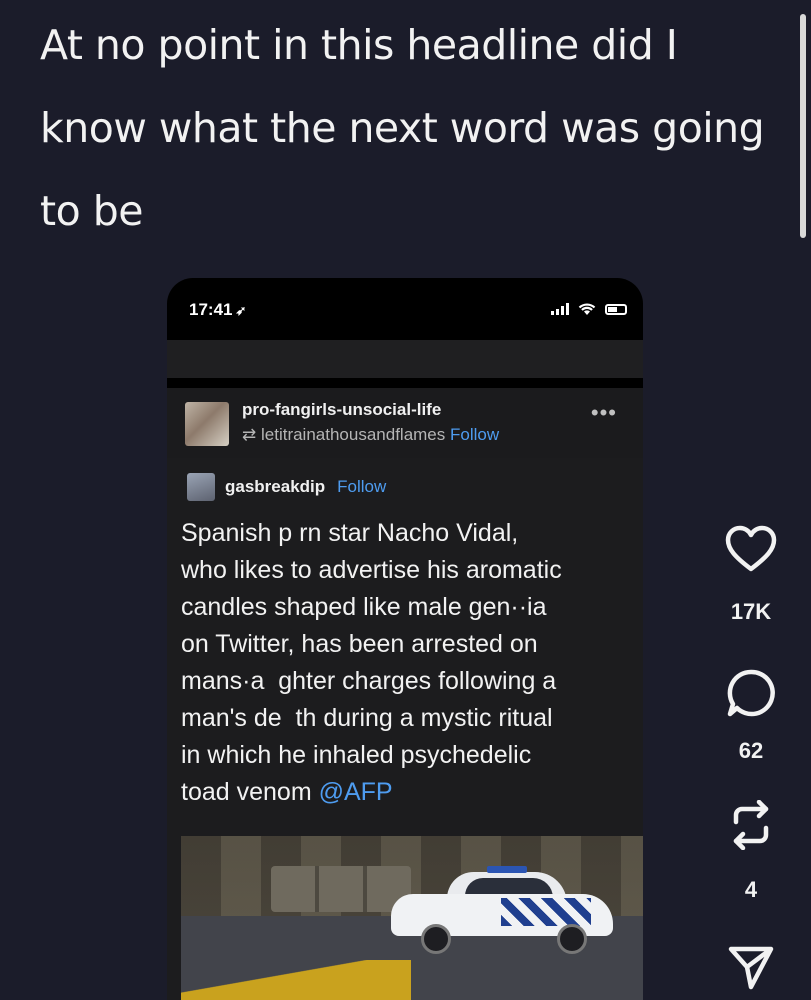 This screenshot has height=1000, width=811. What do you see at coordinates (296, 980) in the screenshot?
I see `photo-road-marking` at bounding box center [296, 980].